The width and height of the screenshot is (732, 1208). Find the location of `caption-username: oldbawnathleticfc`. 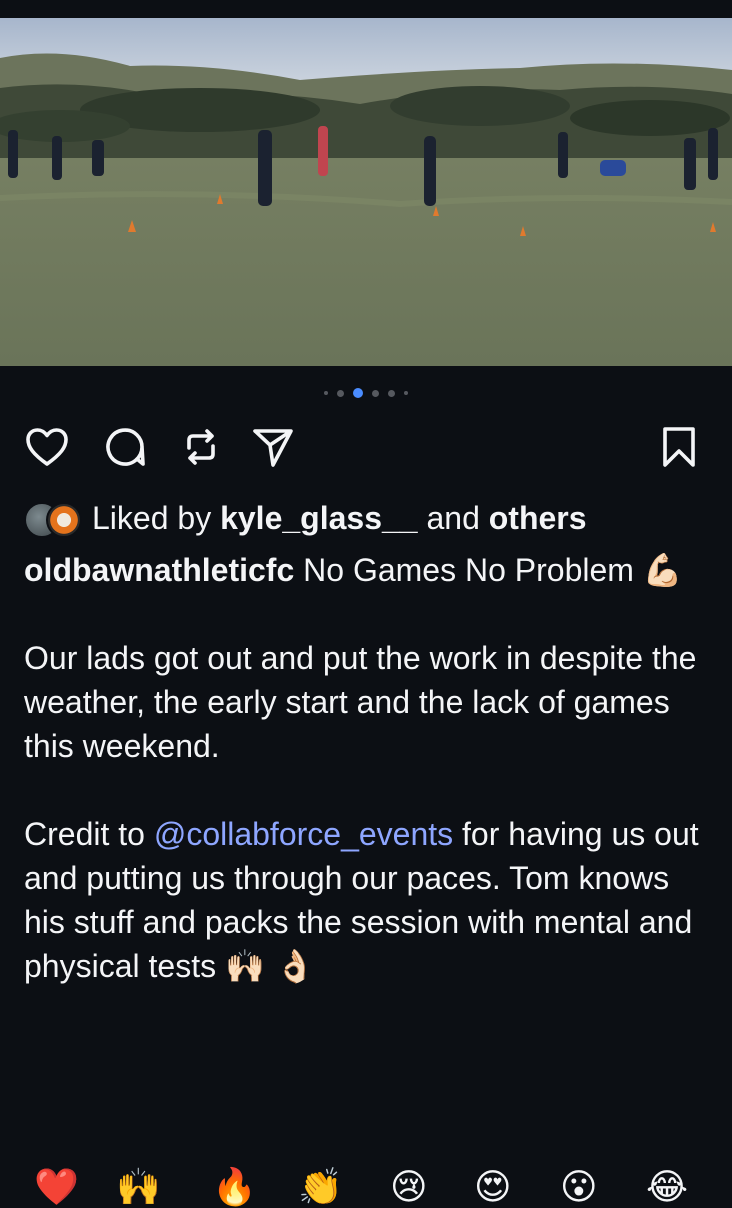

caption-username: oldbawnathleticfc is located at coordinates (159, 570).